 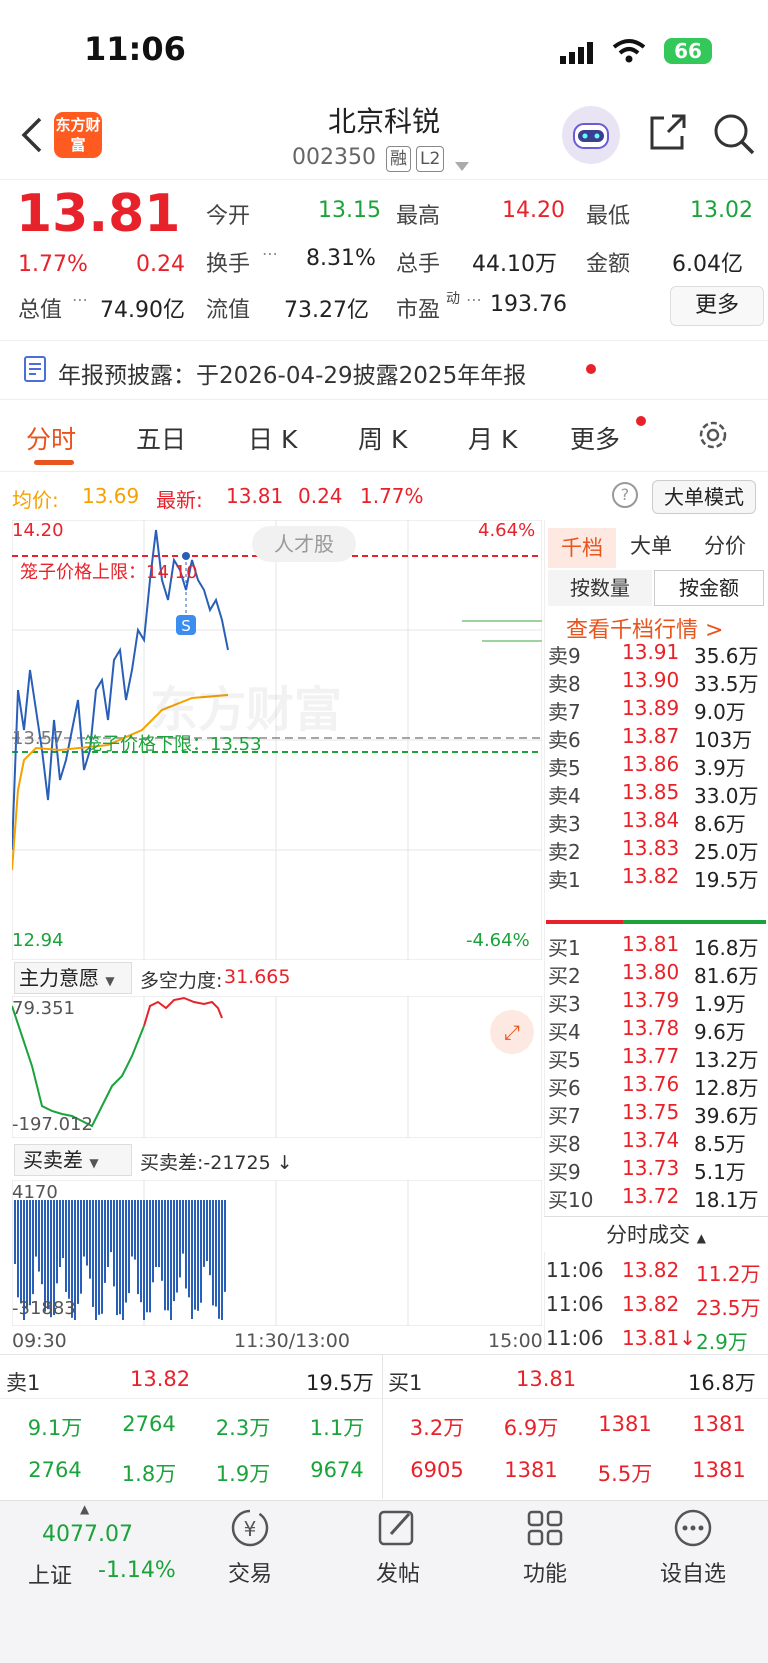 What do you see at coordinates (250, 1532) in the screenshot?
I see `trade-icon: ¥` at bounding box center [250, 1532].